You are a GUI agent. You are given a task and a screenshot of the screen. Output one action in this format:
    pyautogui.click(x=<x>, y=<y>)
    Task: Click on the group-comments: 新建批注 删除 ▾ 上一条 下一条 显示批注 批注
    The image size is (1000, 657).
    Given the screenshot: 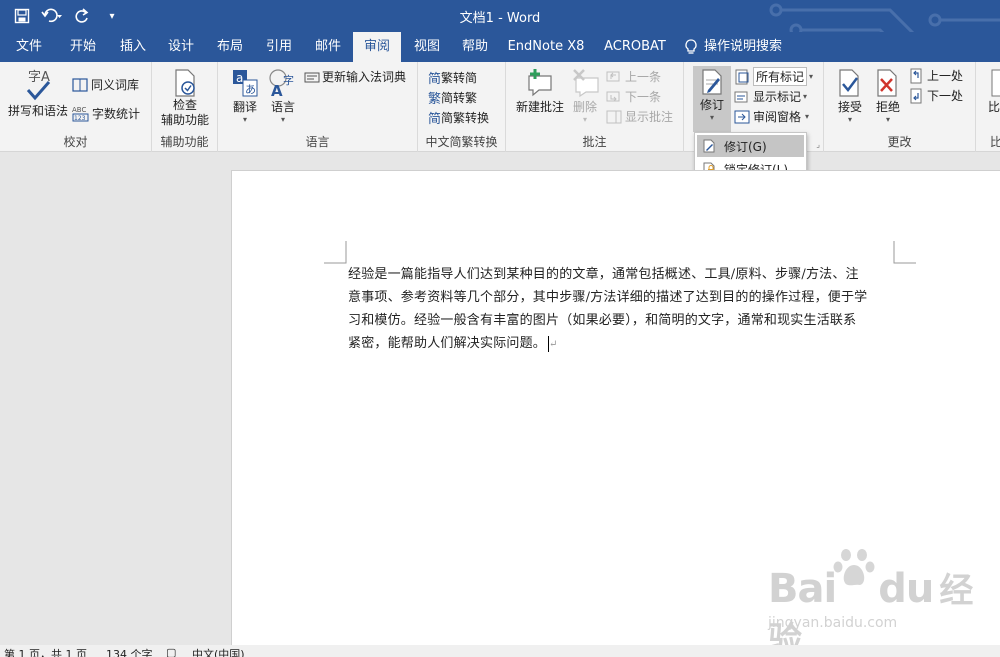 What is the action you would take?
    pyautogui.click(x=595, y=107)
    